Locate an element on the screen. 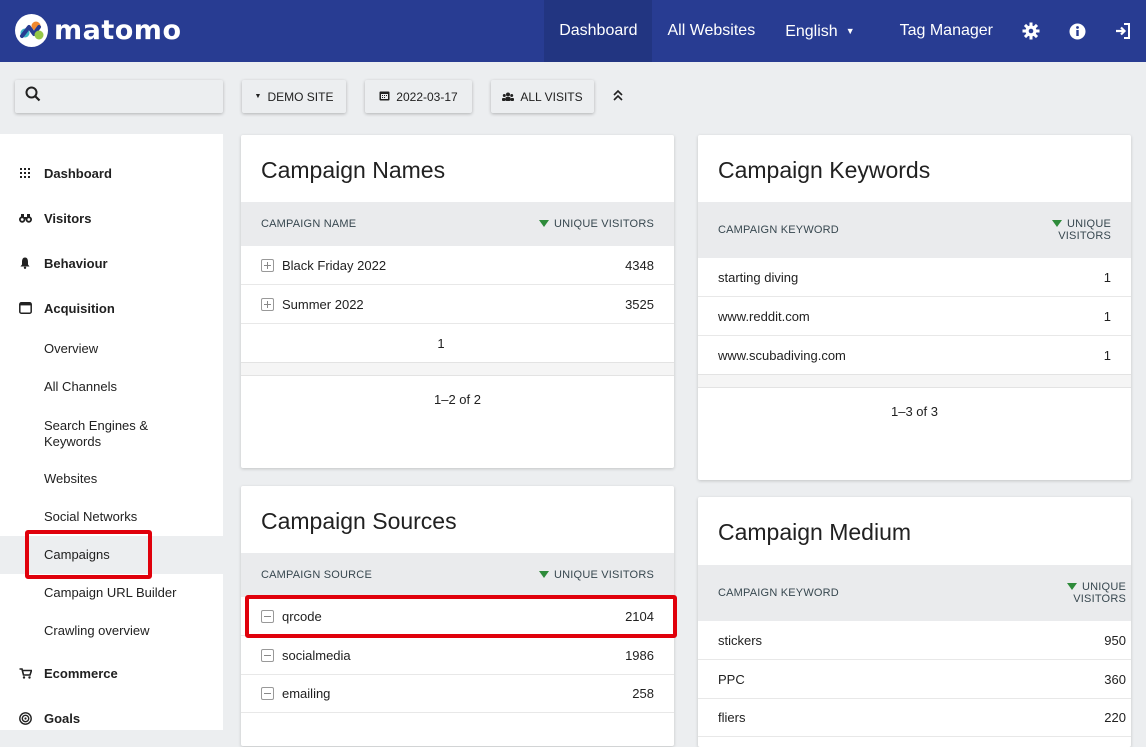 This screenshot has height=747, width=1146. table-row: stickers 950 is located at coordinates (914, 640).